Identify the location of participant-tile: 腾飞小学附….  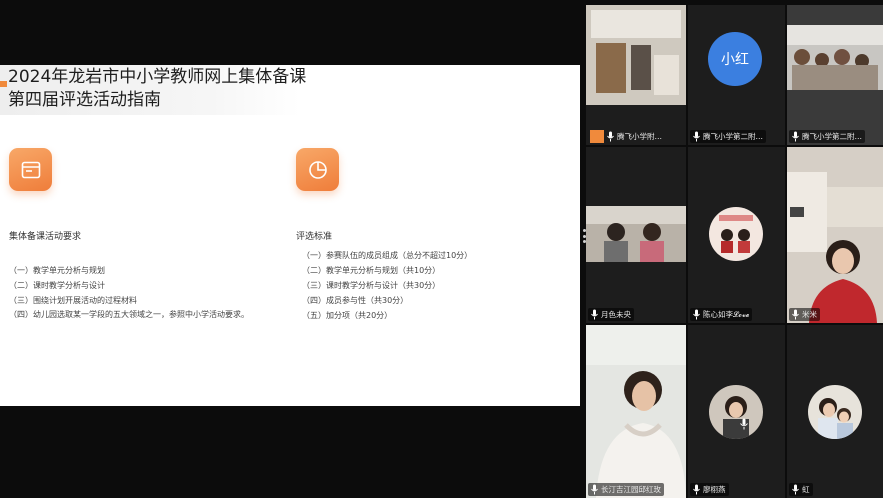
(636, 75).